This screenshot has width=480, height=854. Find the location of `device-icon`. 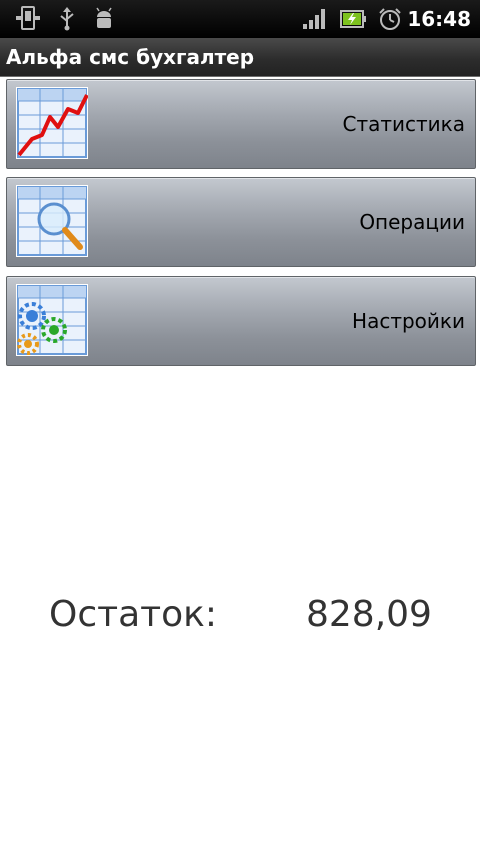

device-icon is located at coordinates (28, 21).